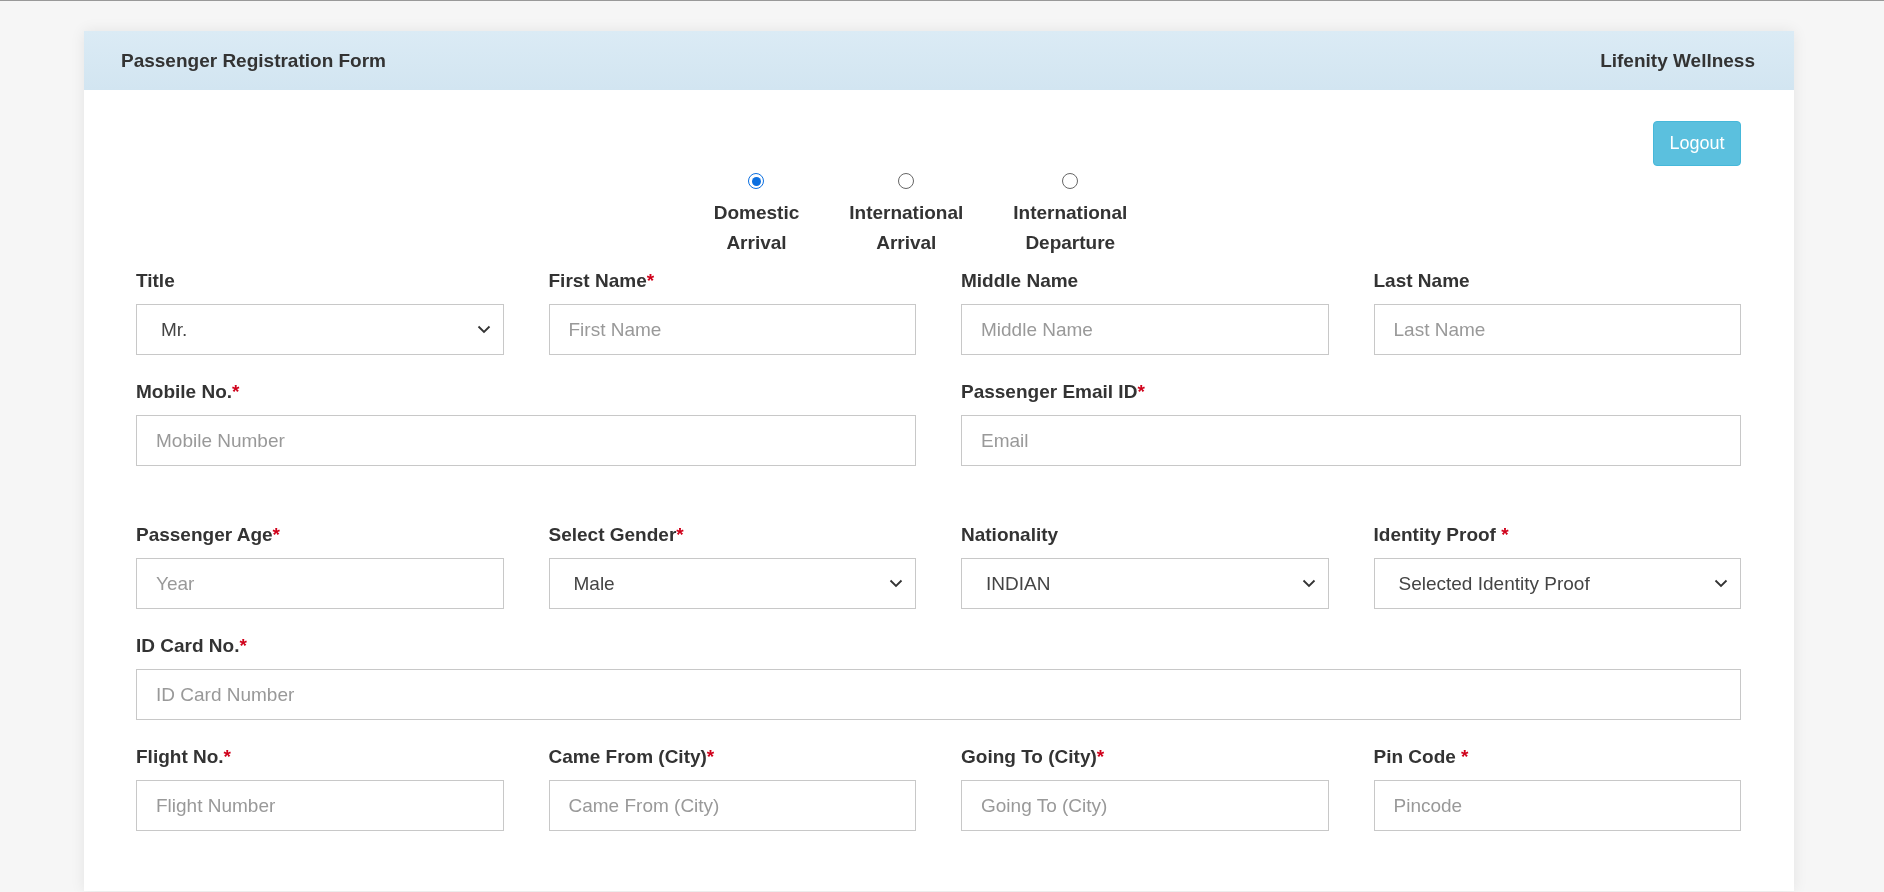  What do you see at coordinates (320, 329) in the screenshot?
I see `dropdown: Mr.` at bounding box center [320, 329].